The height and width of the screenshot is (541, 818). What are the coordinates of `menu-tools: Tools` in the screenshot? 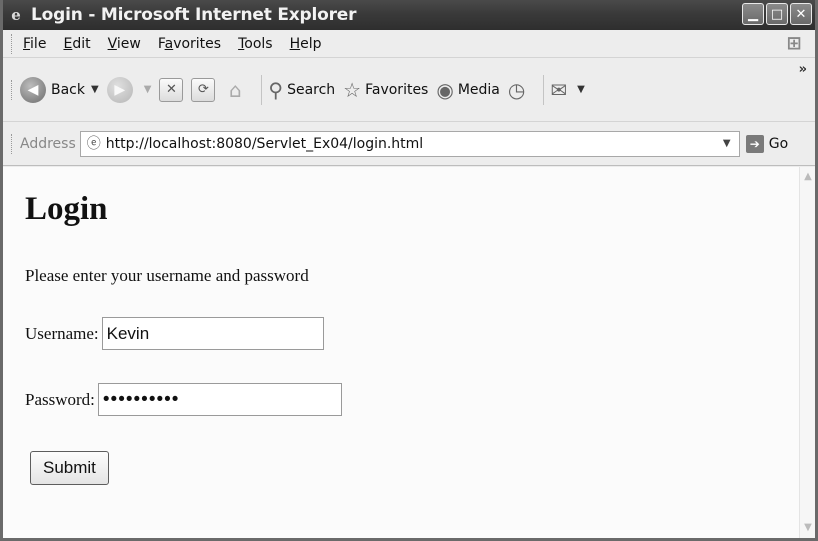 It's located at (255, 44).